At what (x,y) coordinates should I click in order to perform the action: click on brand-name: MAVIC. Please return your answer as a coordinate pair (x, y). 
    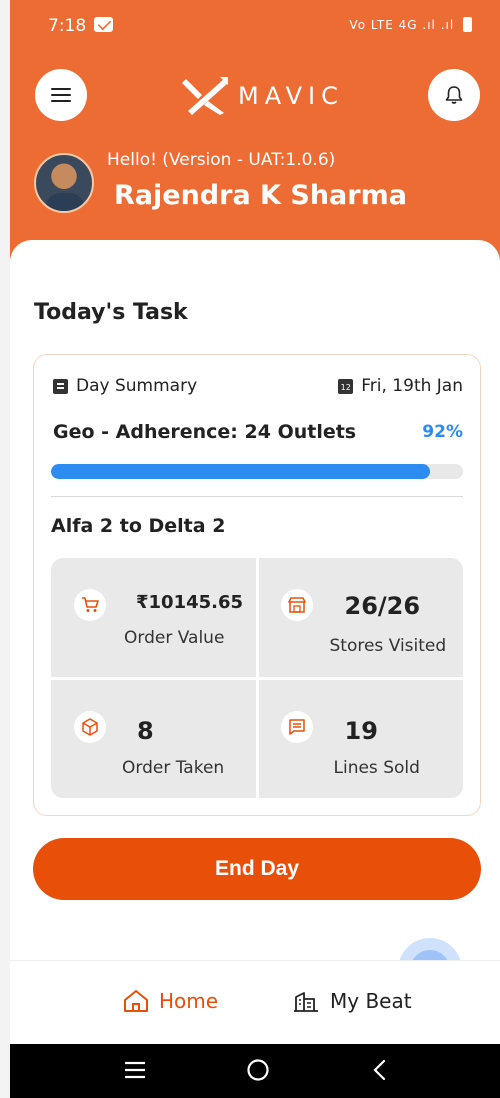
    Looking at the image, I should click on (291, 96).